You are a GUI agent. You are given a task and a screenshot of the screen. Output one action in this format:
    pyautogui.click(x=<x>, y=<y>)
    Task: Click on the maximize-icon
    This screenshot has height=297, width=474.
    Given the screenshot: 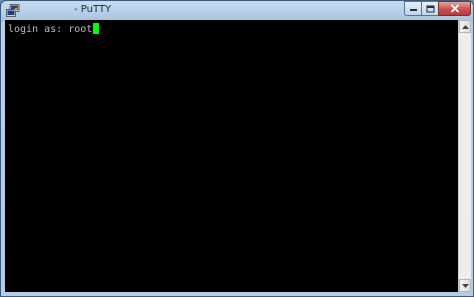 What is the action you would take?
    pyautogui.click(x=430, y=8)
    